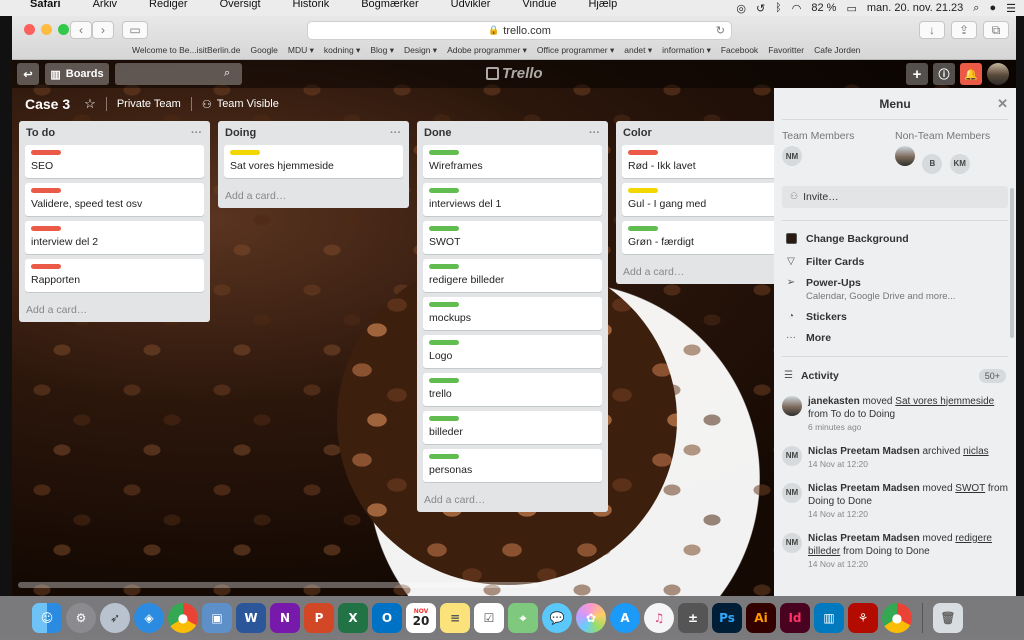 Image resolution: width=1024 pixels, height=640 pixels. Describe the element at coordinates (512, 351) in the screenshot. I see `card: Logo` at that location.